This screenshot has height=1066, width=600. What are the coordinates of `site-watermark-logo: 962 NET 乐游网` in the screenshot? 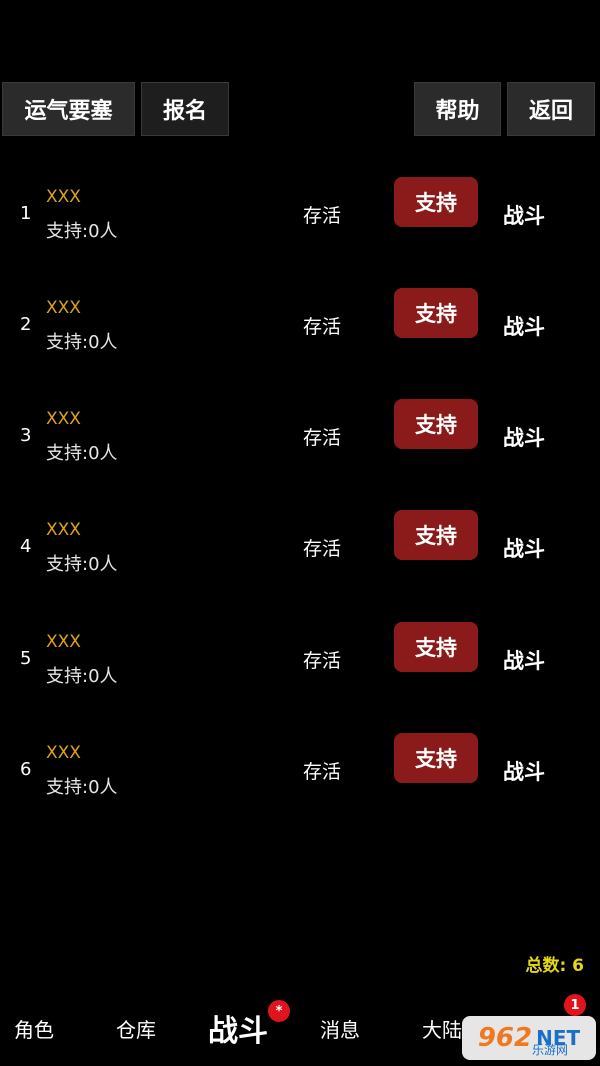 It's located at (529, 1038).